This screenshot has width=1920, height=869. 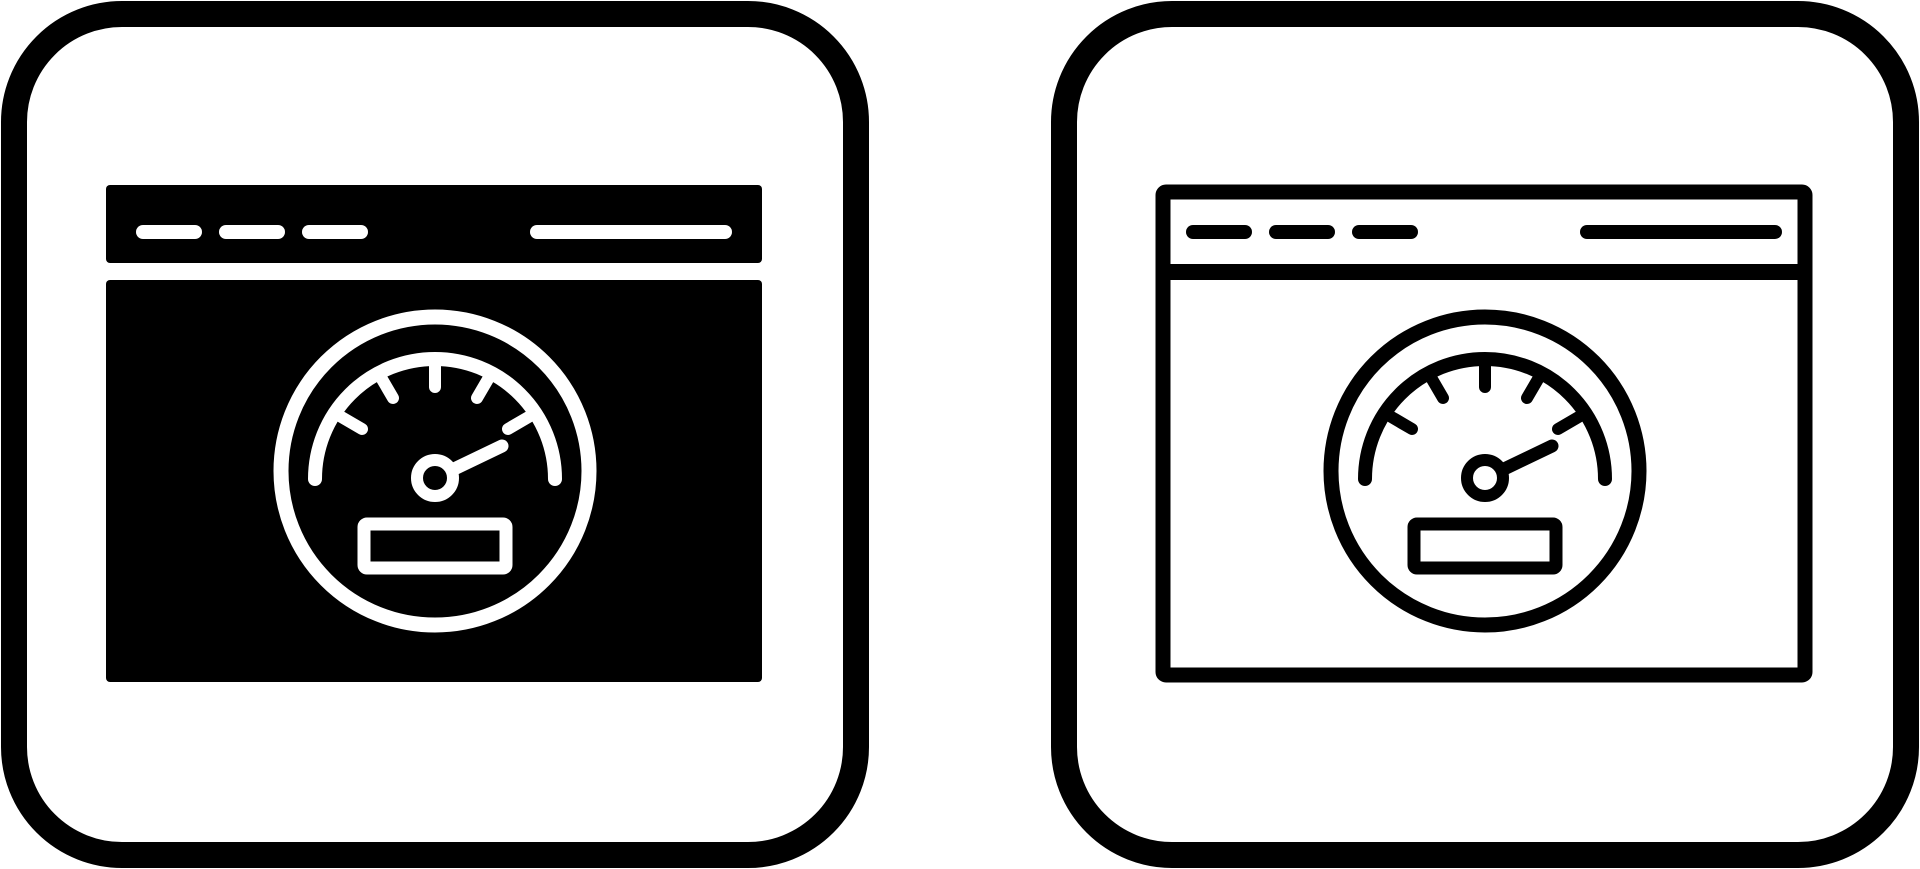 What do you see at coordinates (434, 224) in the screenshot?
I see `browser-toolbar` at bounding box center [434, 224].